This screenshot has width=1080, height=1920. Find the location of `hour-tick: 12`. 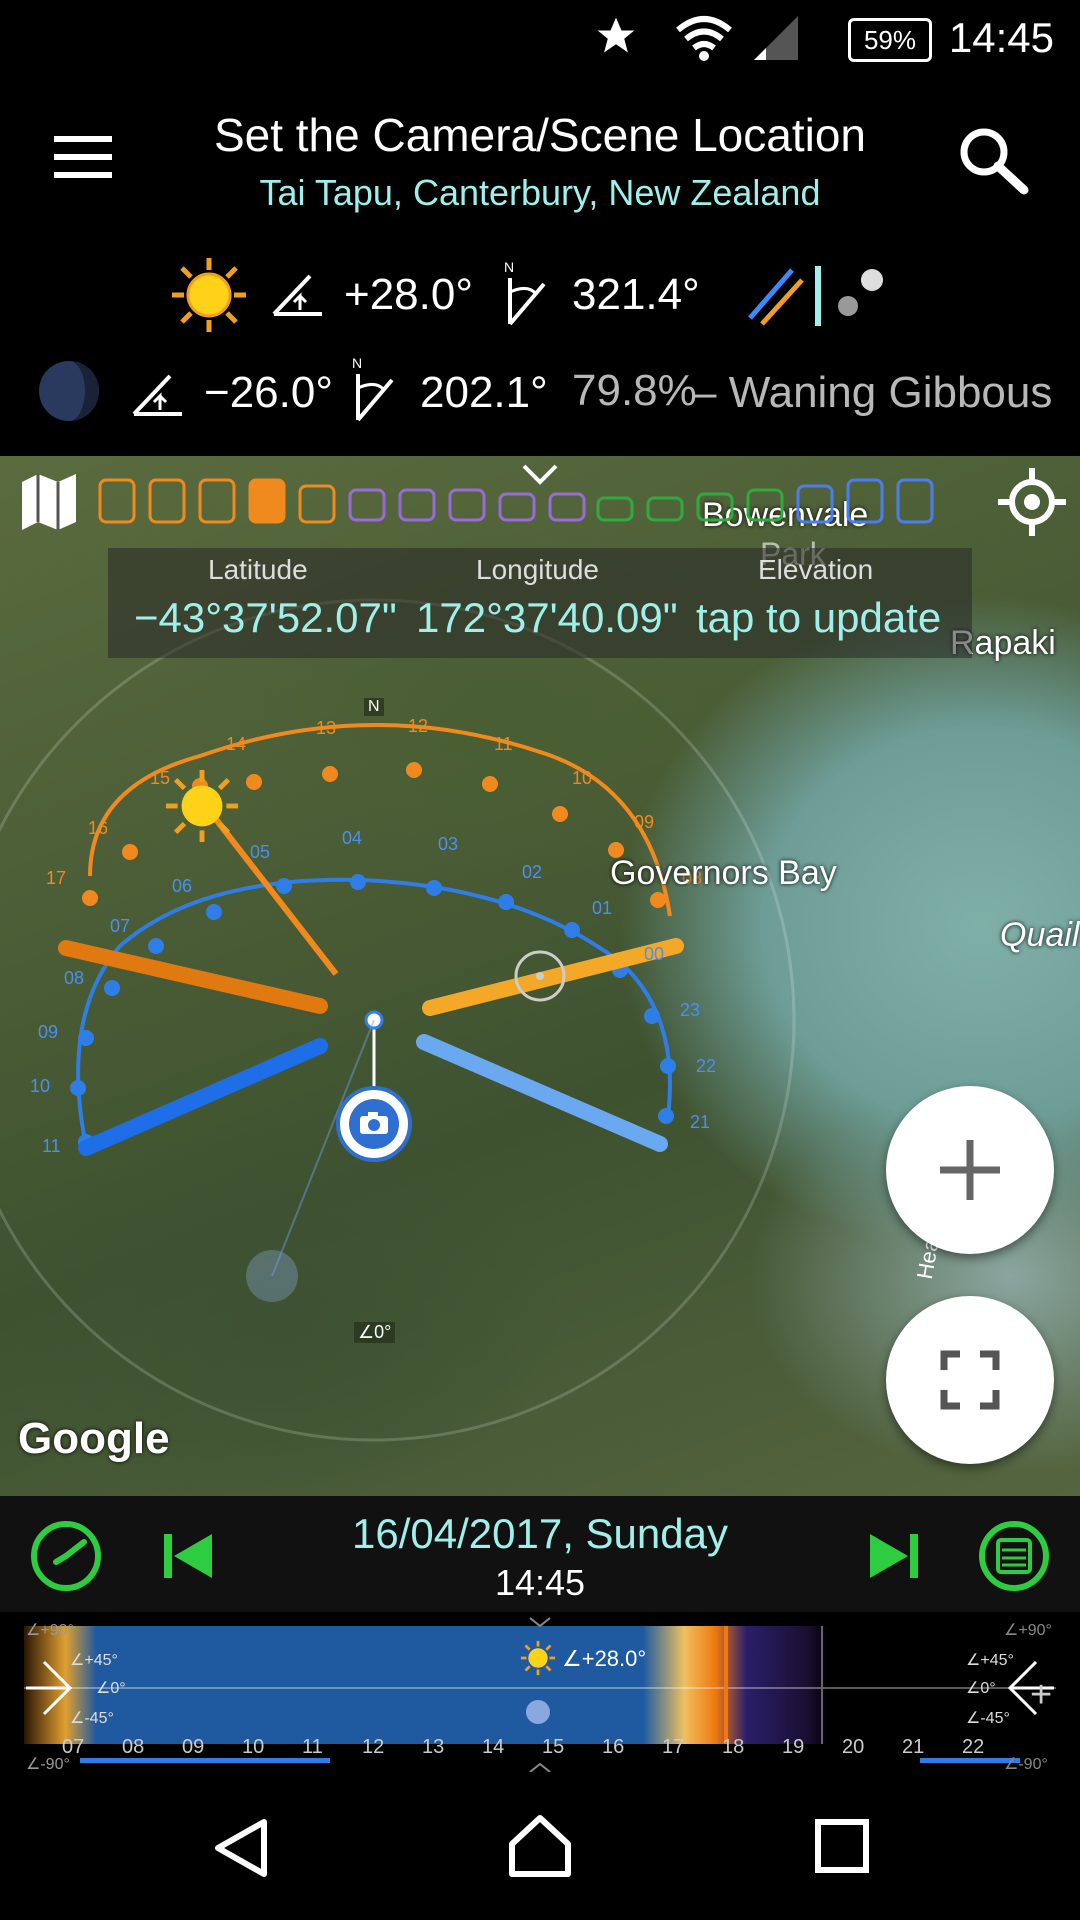

hour-tick: 12 is located at coordinates (373, 1747).